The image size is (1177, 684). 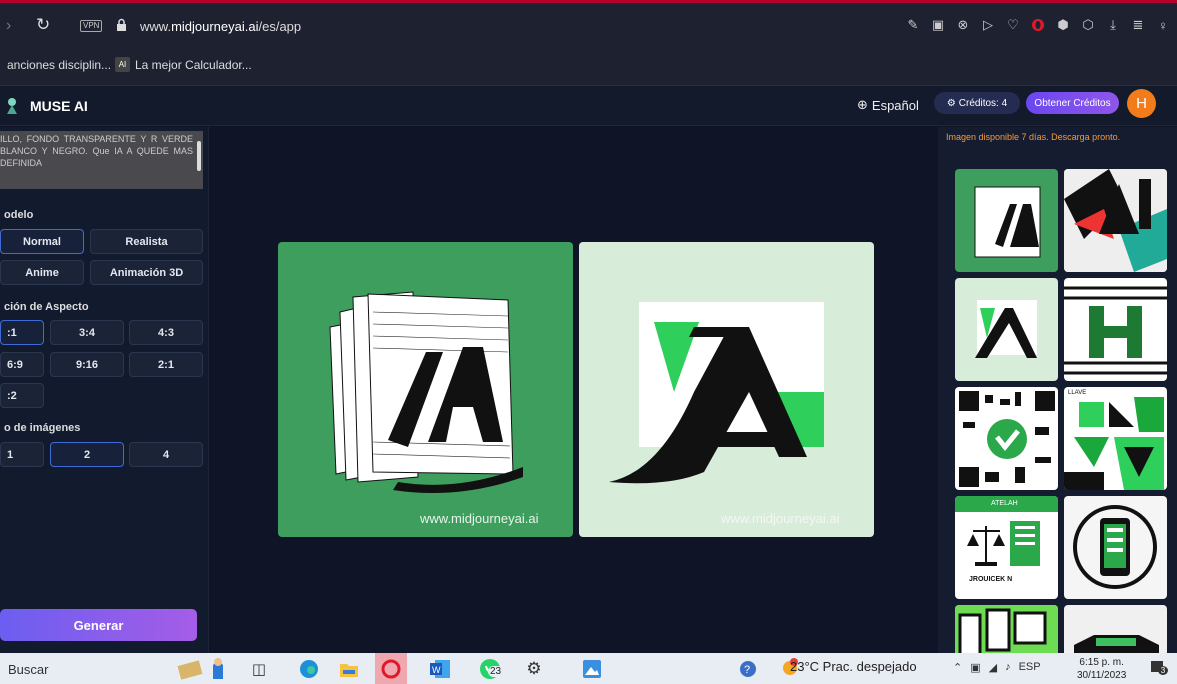 I want to click on model-normal-button: Normal, so click(x=42, y=241).